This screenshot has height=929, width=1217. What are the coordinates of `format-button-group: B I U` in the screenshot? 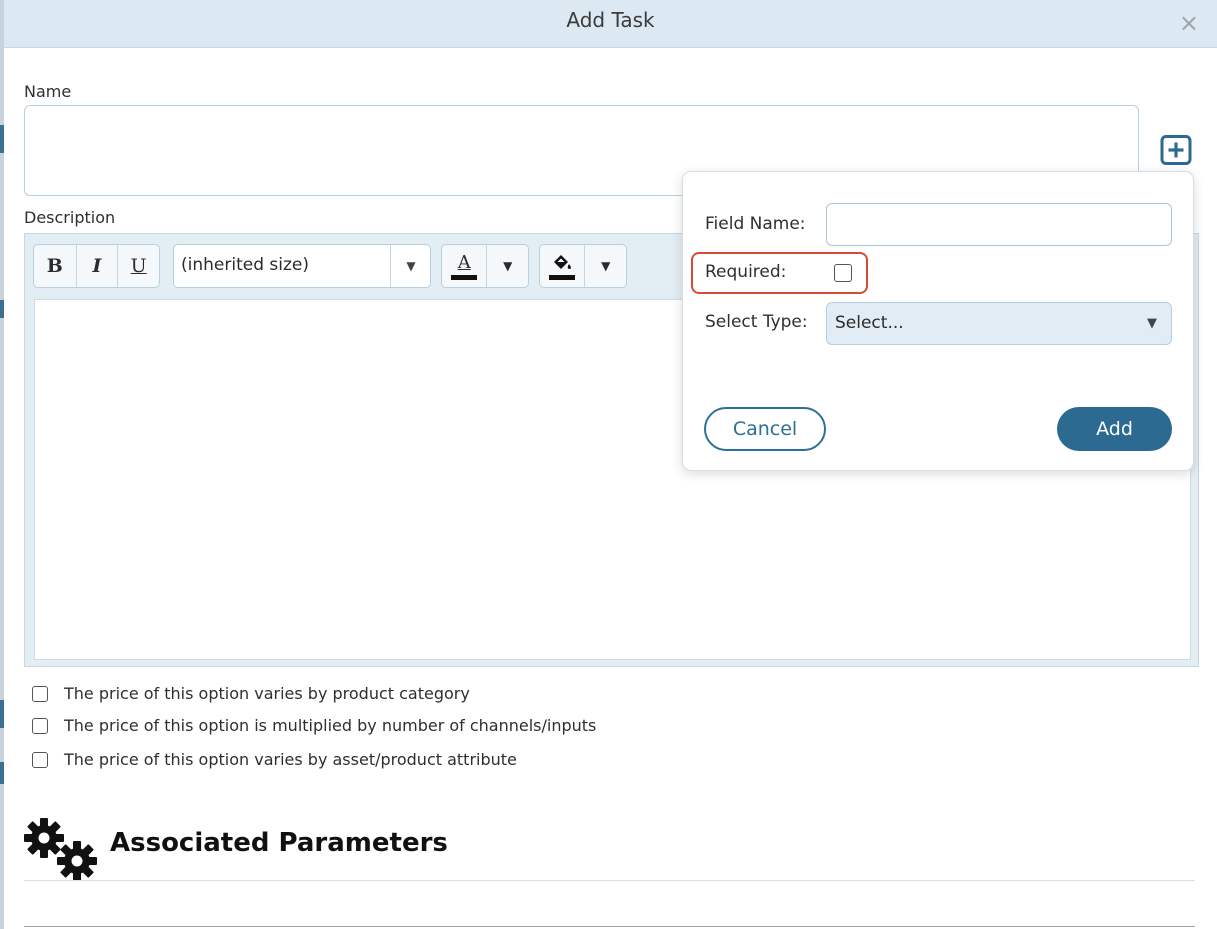 It's located at (96, 266).